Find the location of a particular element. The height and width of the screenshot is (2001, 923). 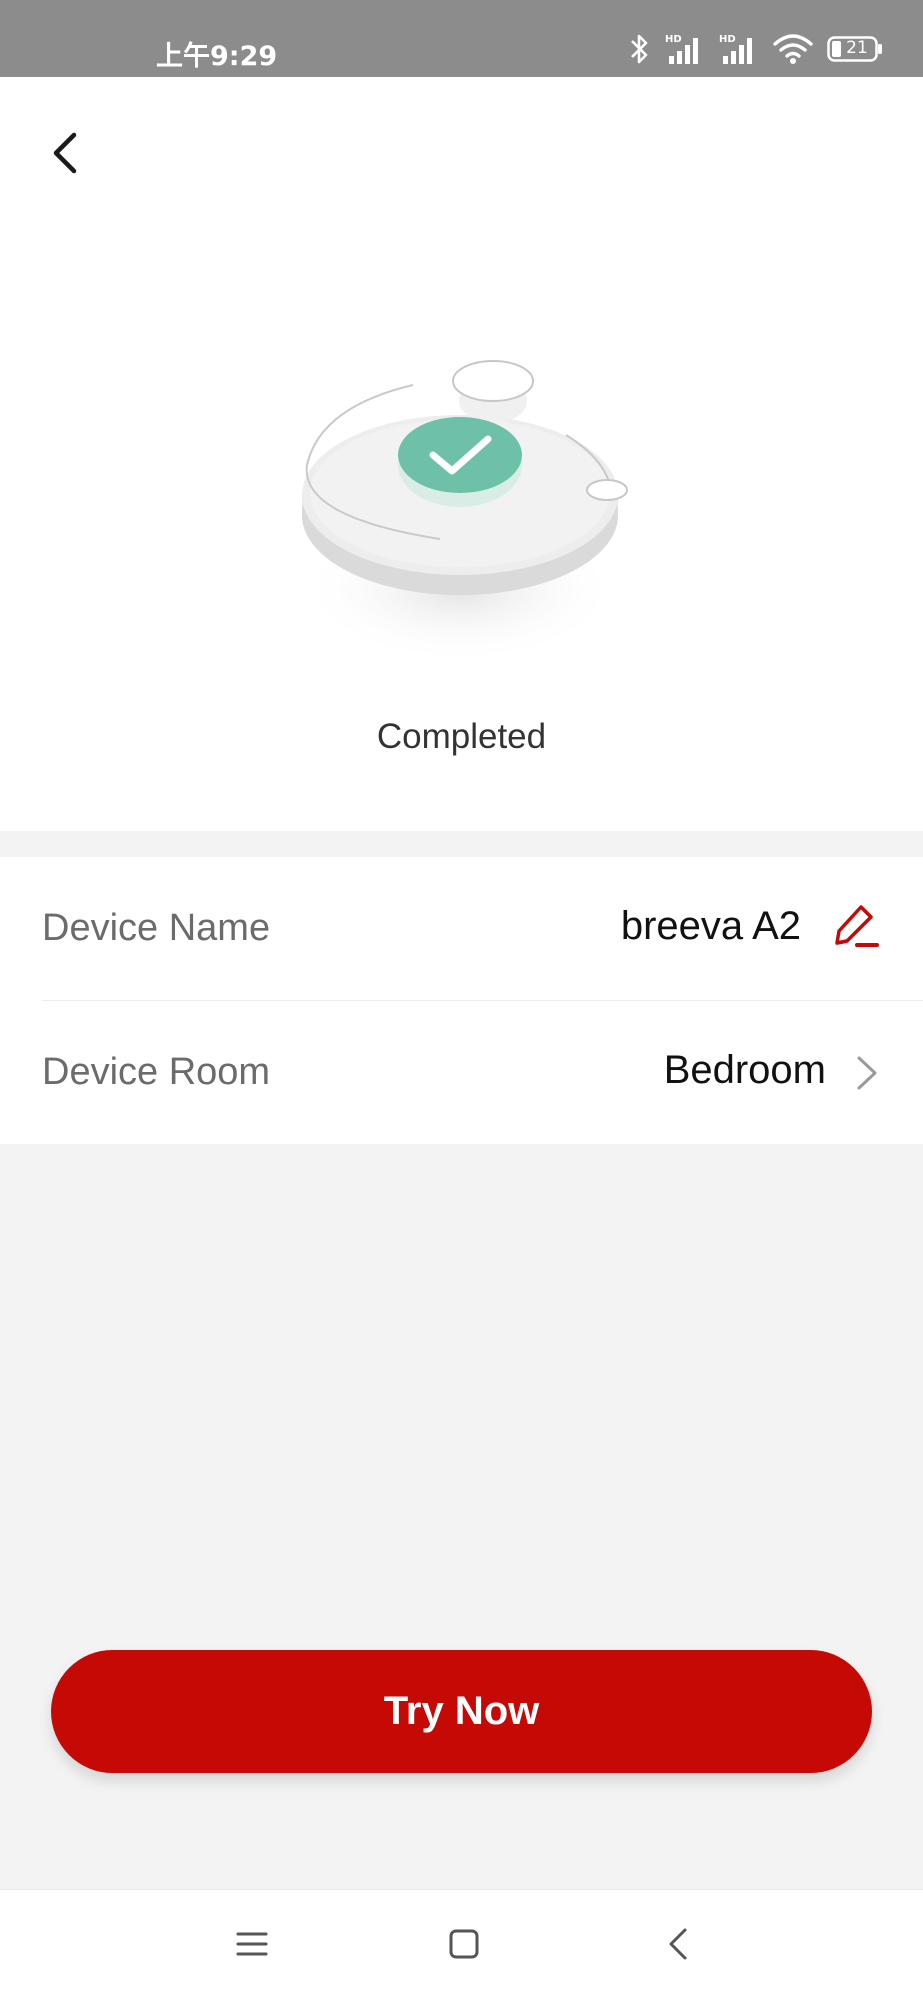

bluetooth-icon is located at coordinates (639, 49).